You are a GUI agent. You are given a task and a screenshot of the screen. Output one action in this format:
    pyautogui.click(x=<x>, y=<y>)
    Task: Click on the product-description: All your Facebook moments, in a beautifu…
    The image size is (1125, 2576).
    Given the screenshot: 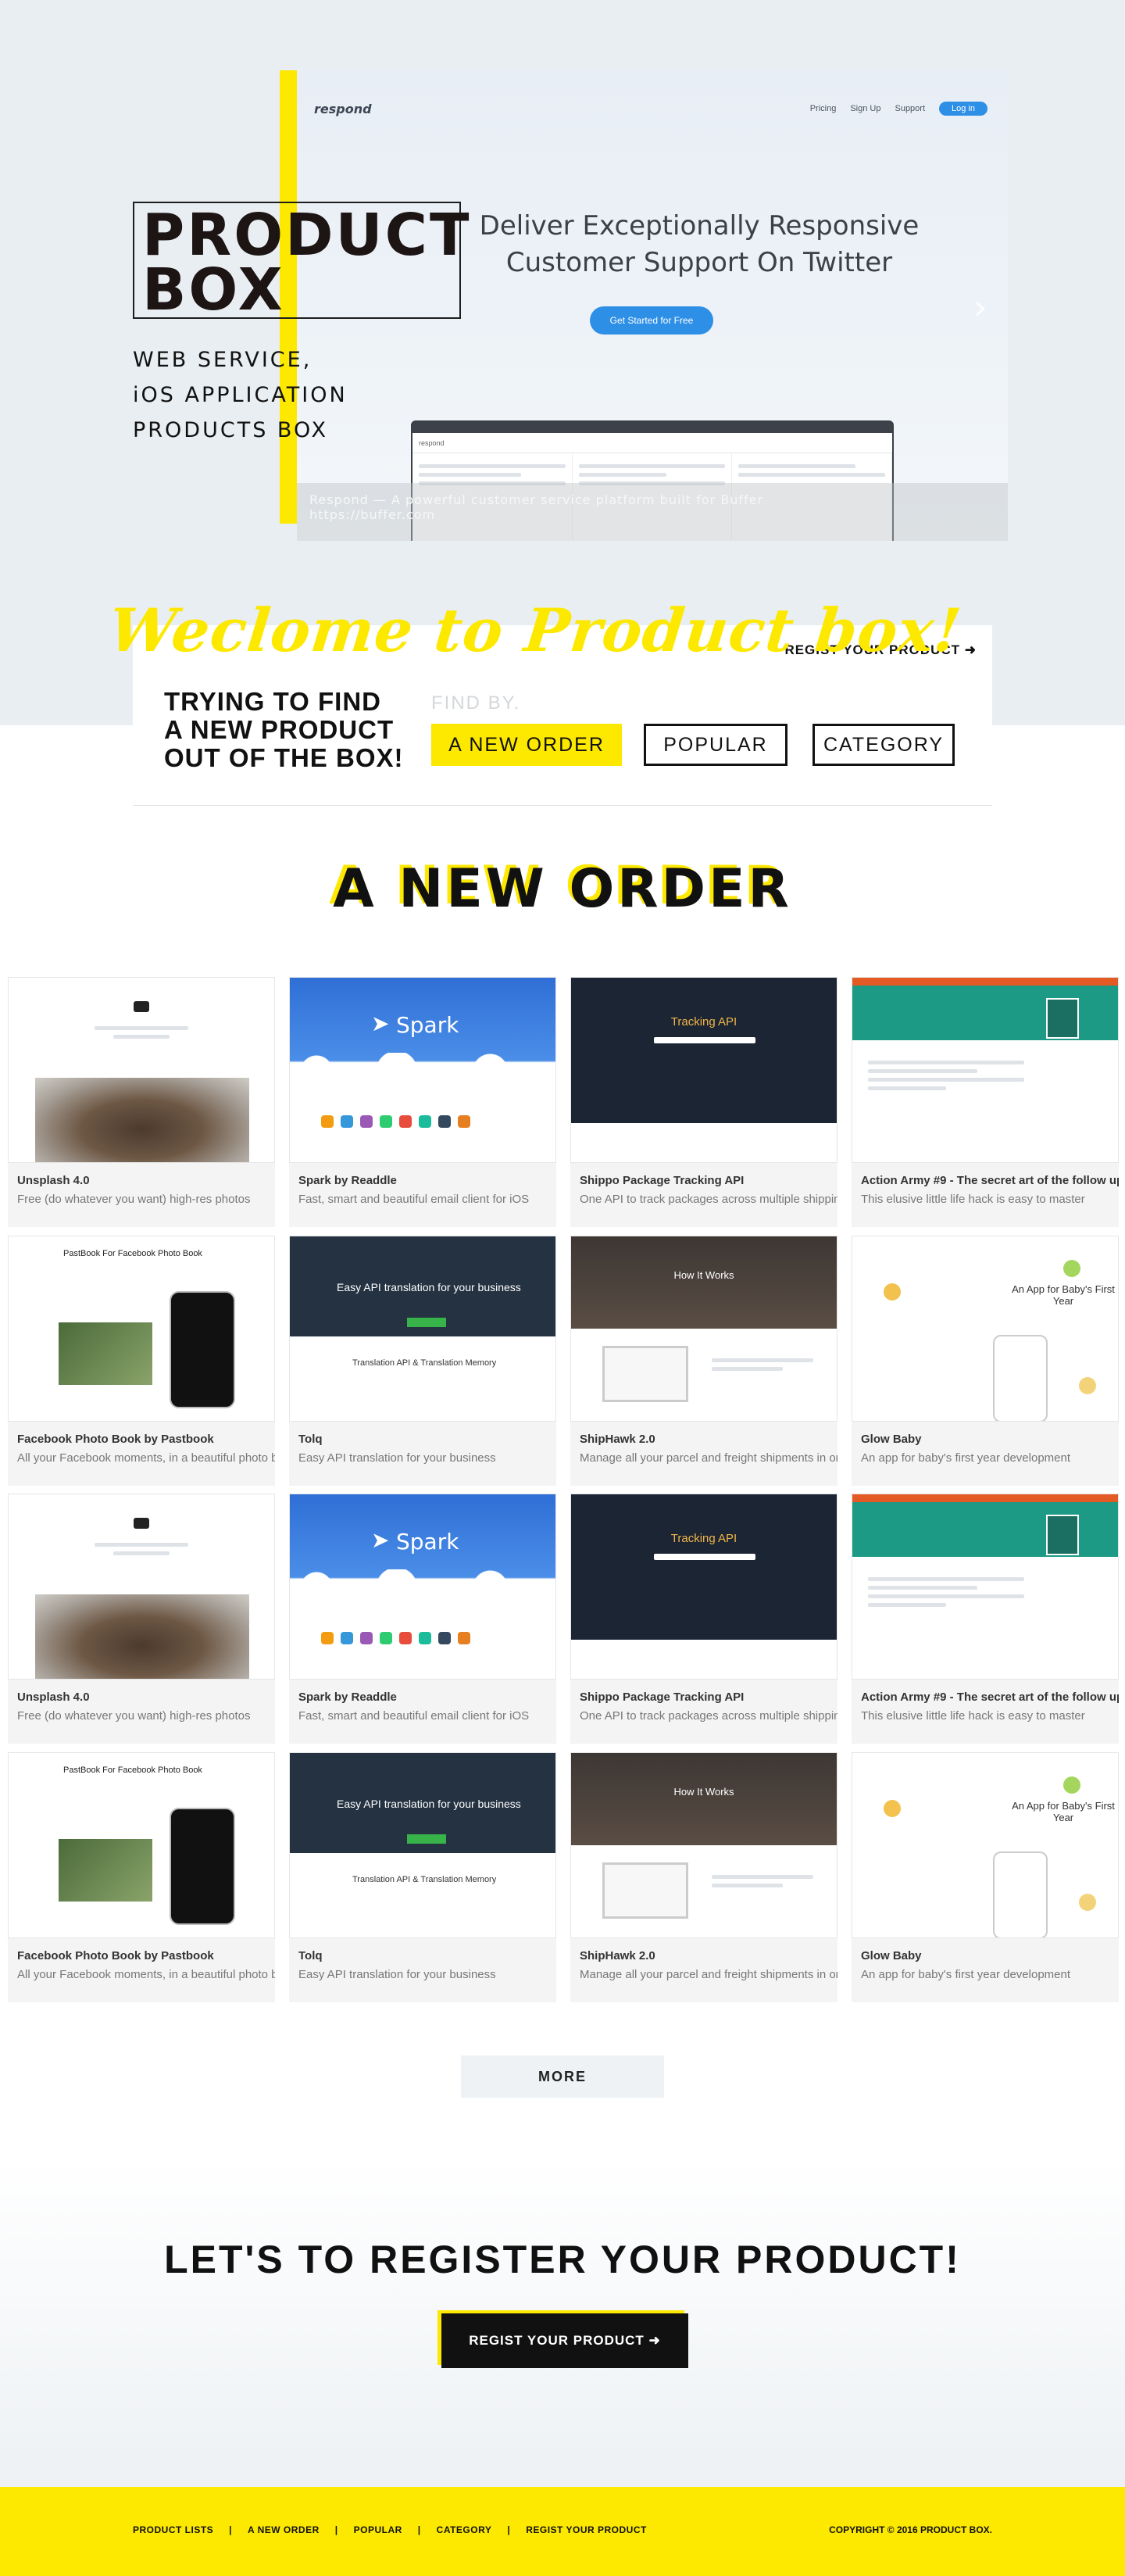 What is the action you would take?
    pyautogui.click(x=146, y=1458)
    